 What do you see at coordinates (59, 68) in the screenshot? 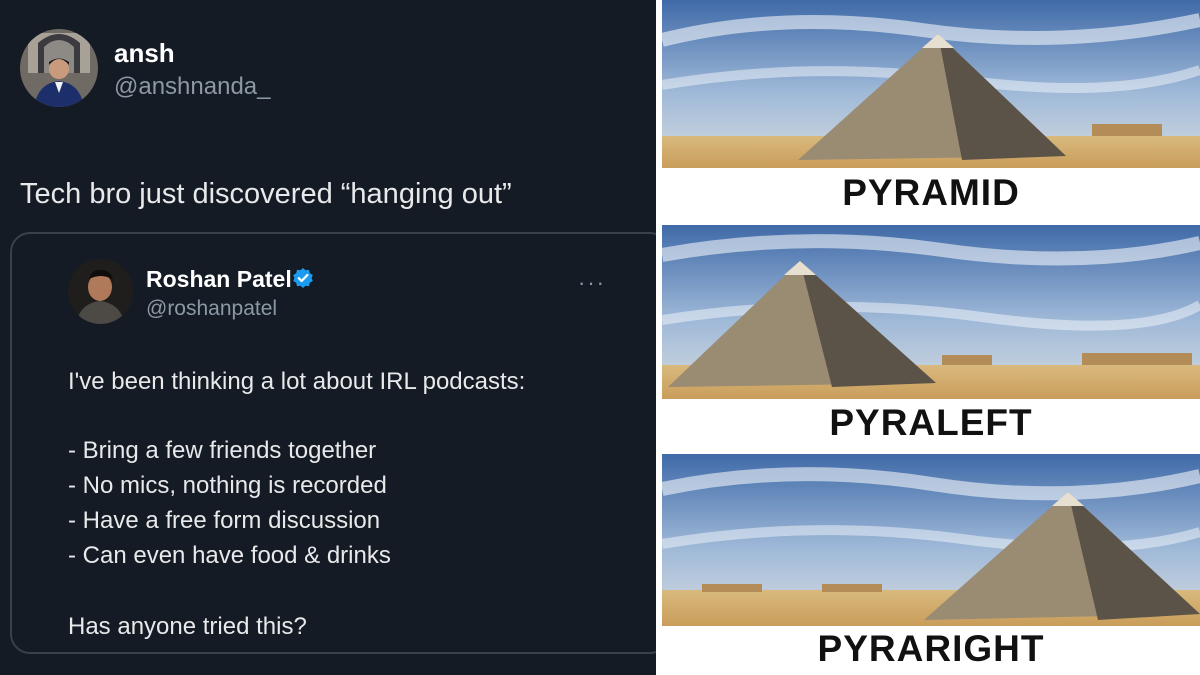
I see `author-avatar` at bounding box center [59, 68].